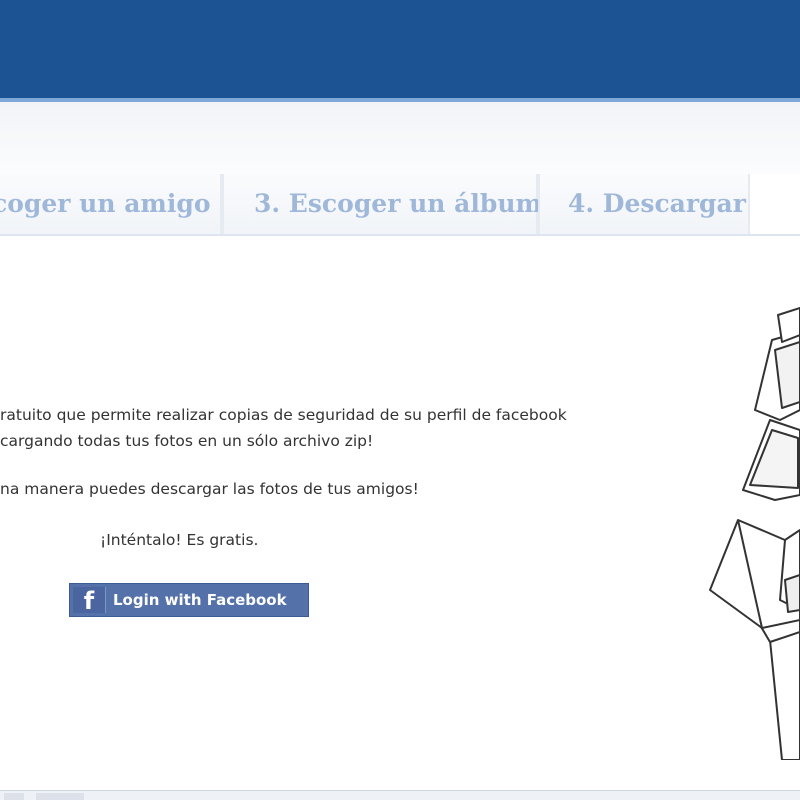  What do you see at coordinates (382, 204) in the screenshot?
I see `step-tab-choose-album: 3. Escoger un álbum` at bounding box center [382, 204].